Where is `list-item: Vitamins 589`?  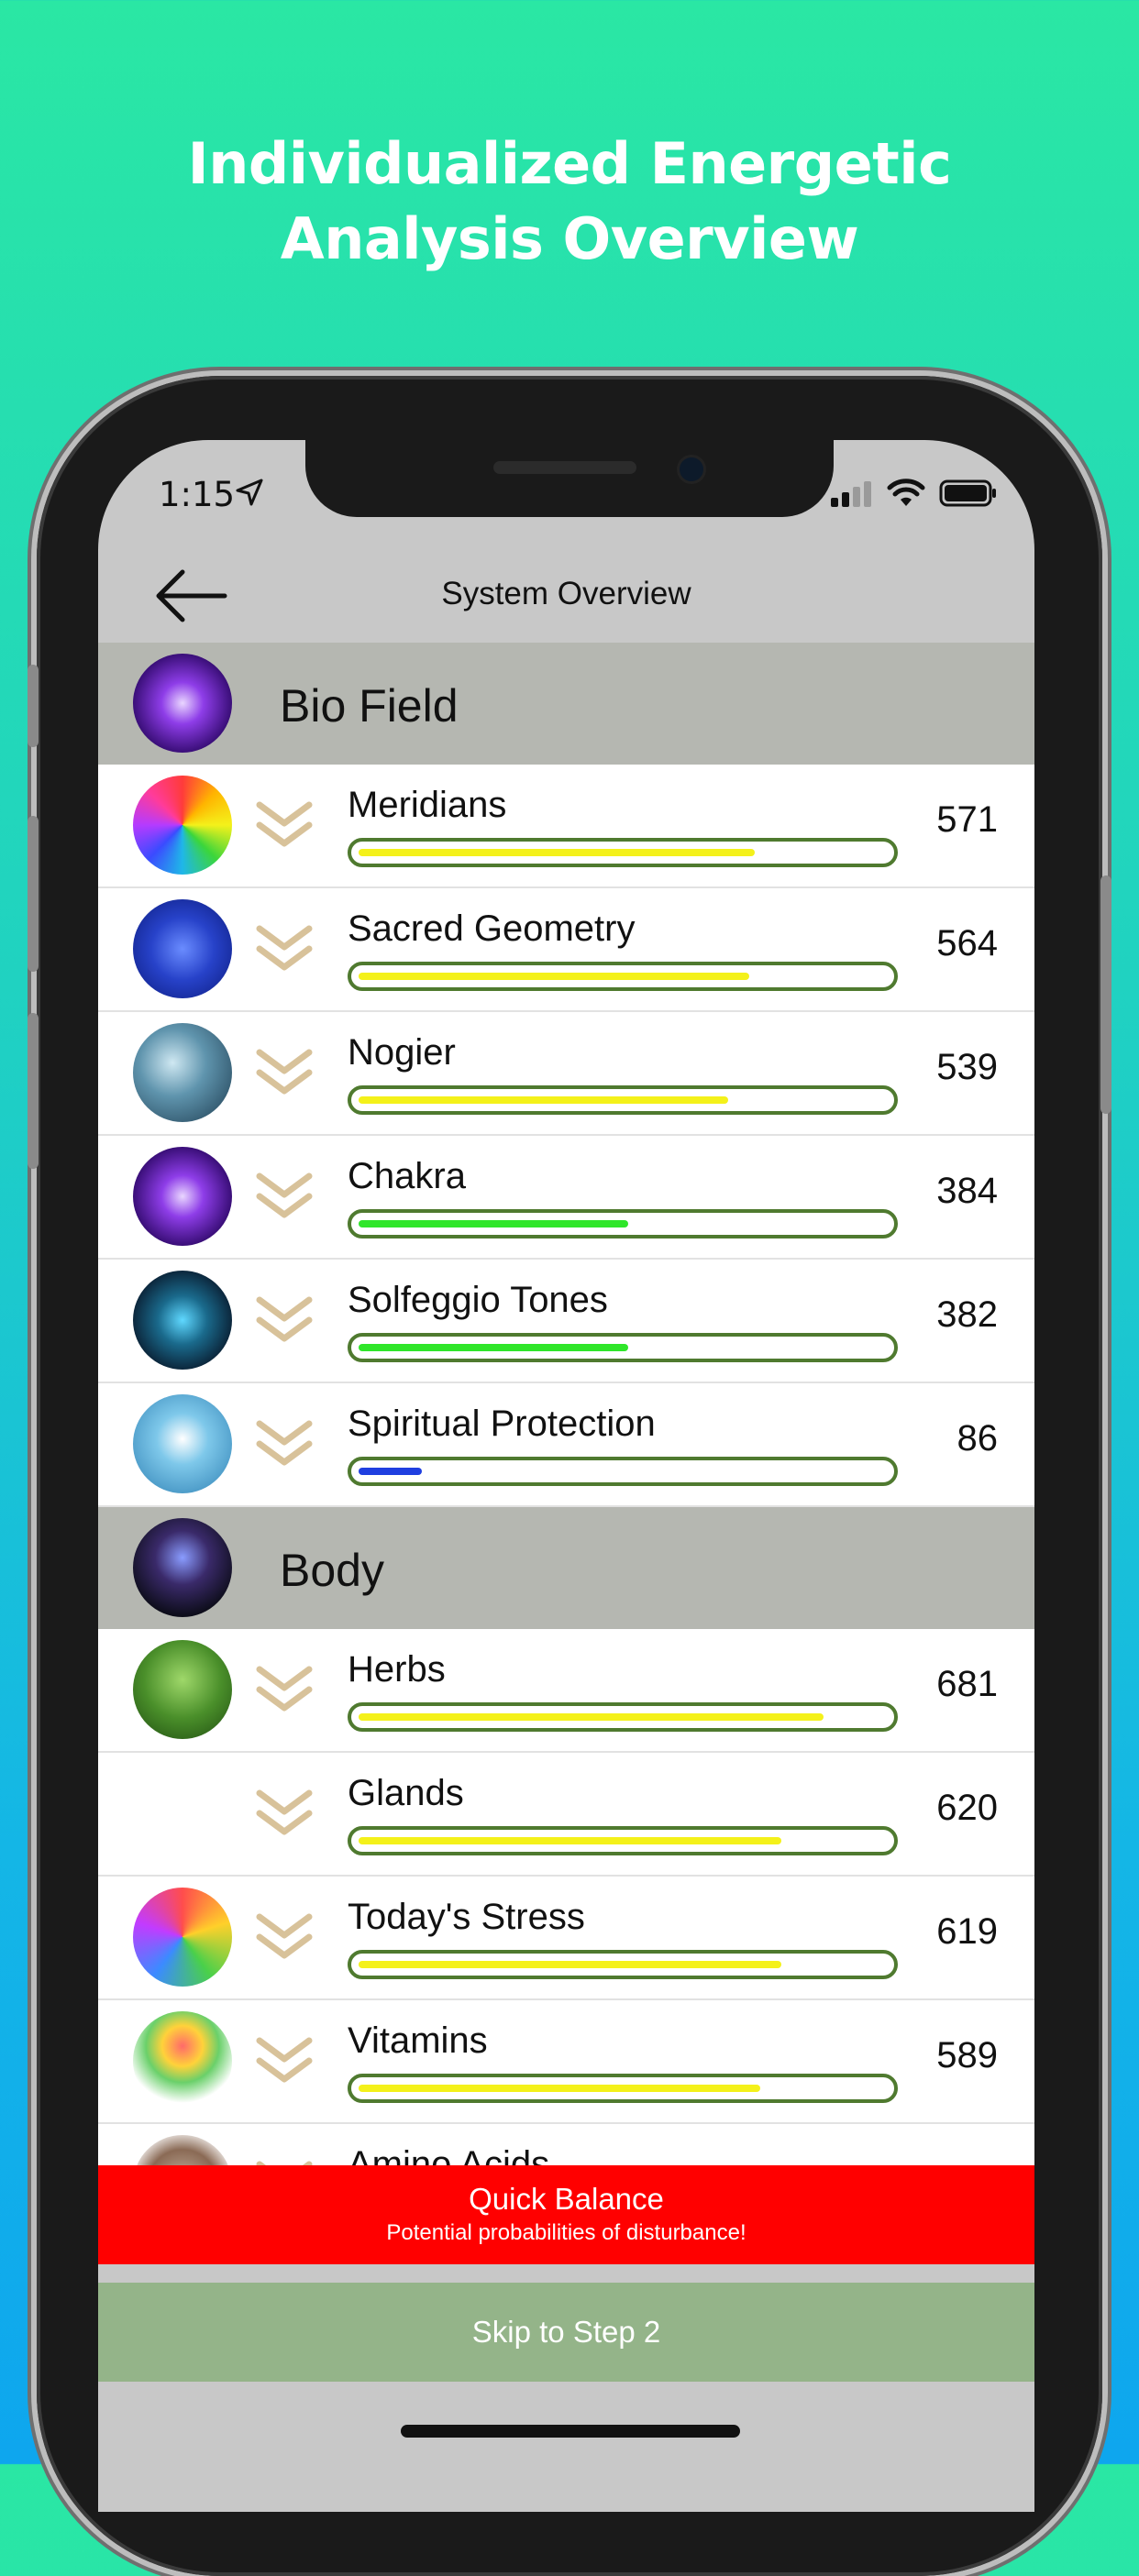
list-item: Vitamins 589 is located at coordinates (566, 2062).